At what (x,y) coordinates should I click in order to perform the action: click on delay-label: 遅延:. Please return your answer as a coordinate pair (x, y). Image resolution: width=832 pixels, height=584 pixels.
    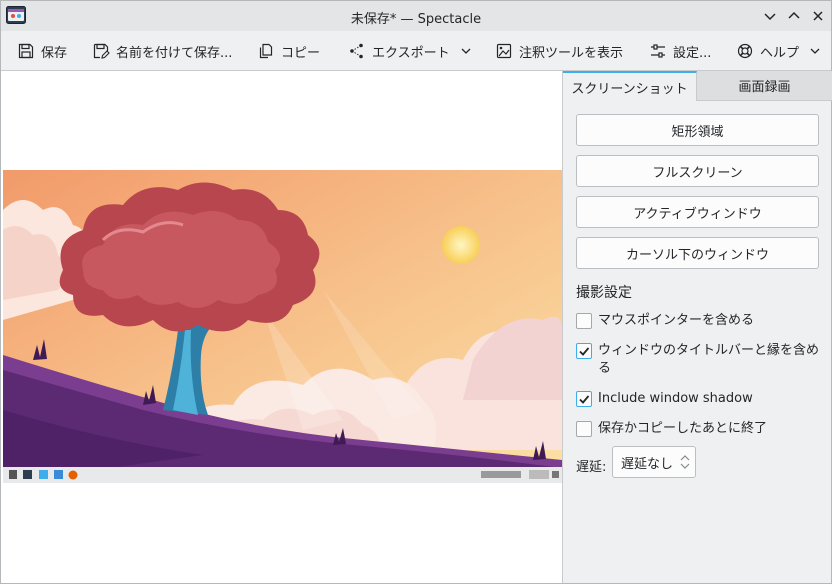
    Looking at the image, I should click on (591, 467).